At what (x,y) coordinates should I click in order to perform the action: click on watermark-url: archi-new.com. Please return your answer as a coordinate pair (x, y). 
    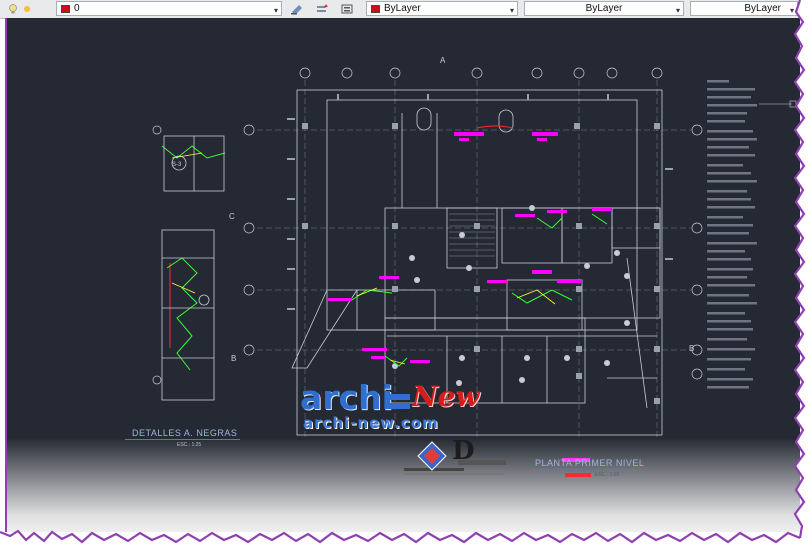
    Looking at the image, I should click on (371, 423).